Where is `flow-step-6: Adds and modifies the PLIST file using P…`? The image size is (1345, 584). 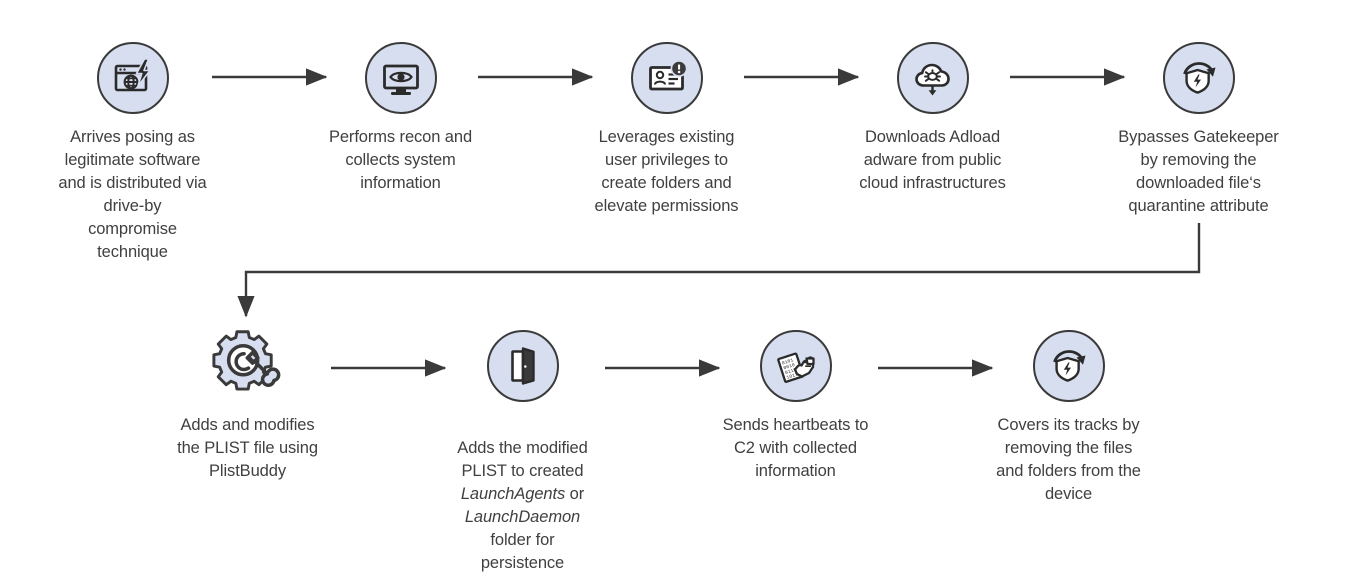
flow-step-6: Adds and modifies the PLIST file using P… is located at coordinates (247, 406).